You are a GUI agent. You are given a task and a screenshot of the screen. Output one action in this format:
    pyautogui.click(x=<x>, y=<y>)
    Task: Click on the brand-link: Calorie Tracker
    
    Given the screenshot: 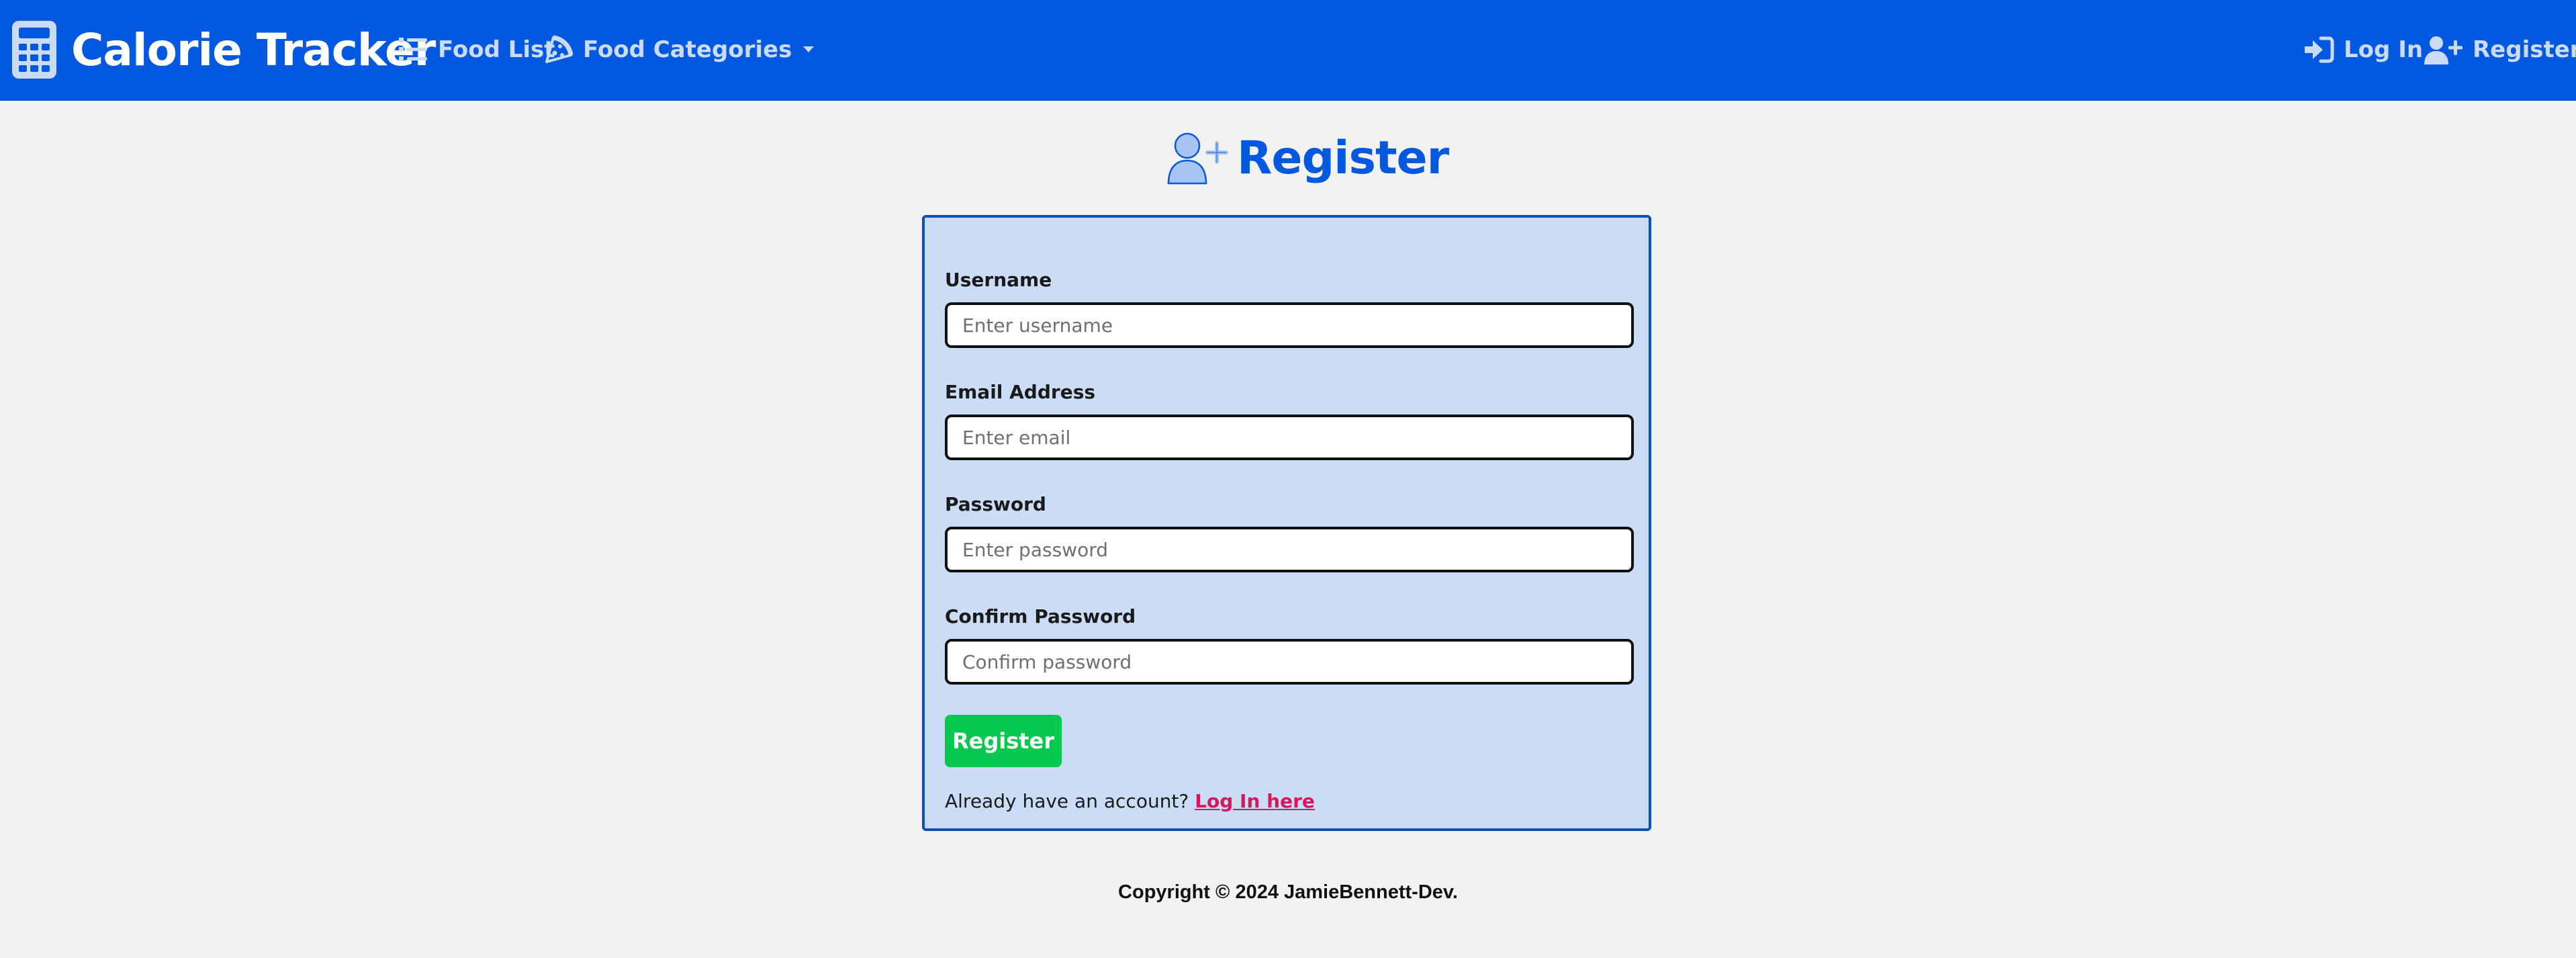 What is the action you would take?
    pyautogui.click(x=223, y=50)
    